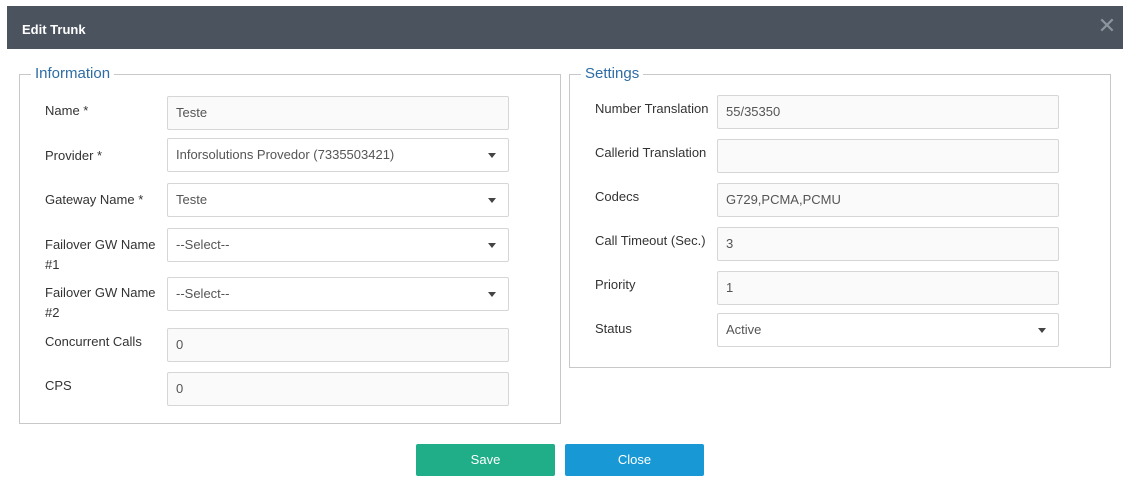  What do you see at coordinates (192, 199) in the screenshot?
I see `gateway-name-select-value: Teste` at bounding box center [192, 199].